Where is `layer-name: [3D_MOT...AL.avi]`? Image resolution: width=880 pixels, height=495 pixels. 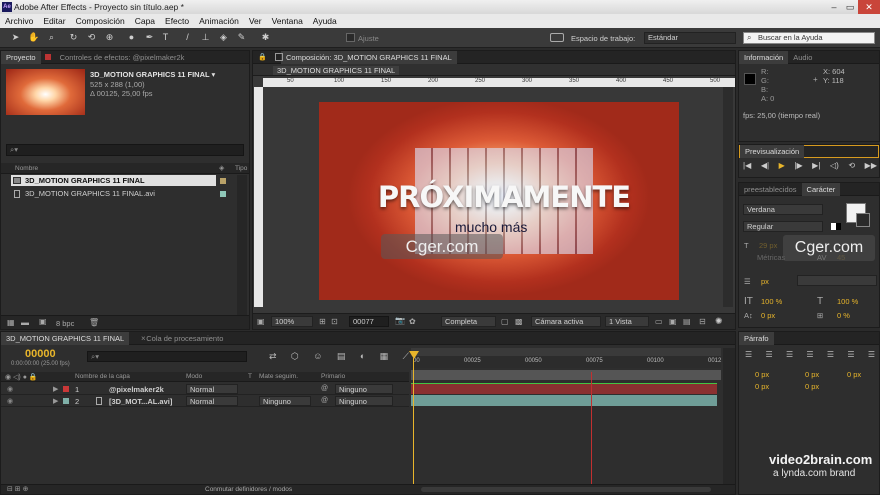
layer-name: [3D_MOT...AL.avi] is located at coordinates (140, 401).